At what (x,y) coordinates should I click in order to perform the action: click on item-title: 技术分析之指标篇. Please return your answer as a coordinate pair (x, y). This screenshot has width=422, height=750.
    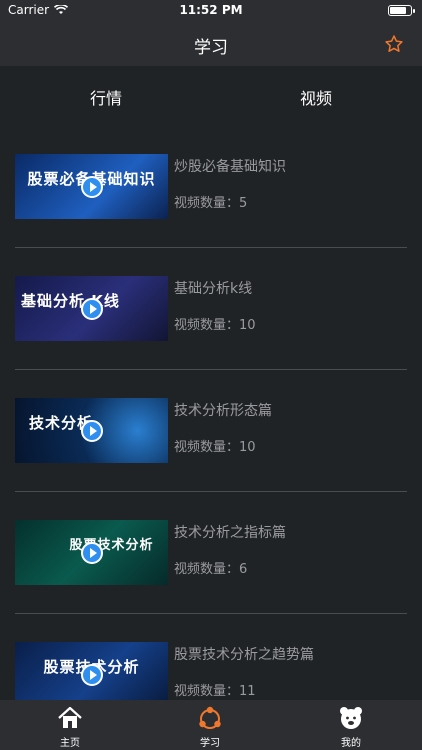
    Looking at the image, I should click on (230, 533).